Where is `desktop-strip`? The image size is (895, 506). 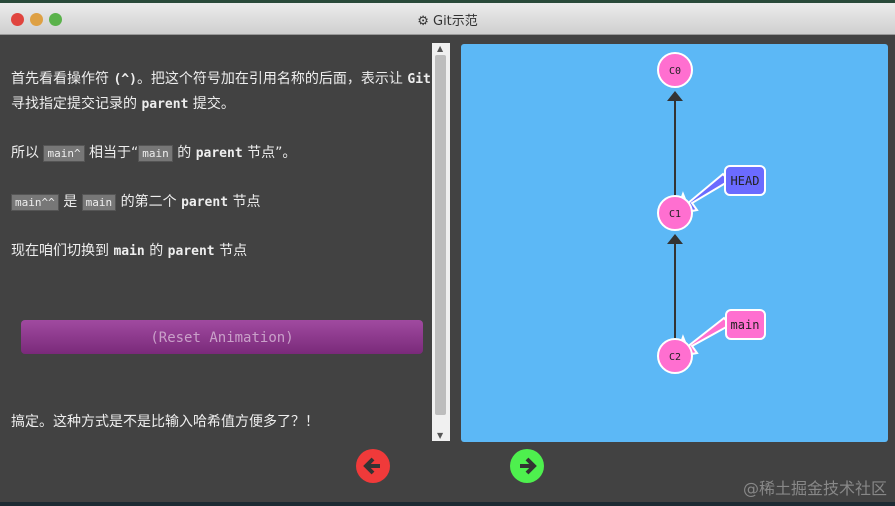 desktop-strip is located at coordinates (447, 504).